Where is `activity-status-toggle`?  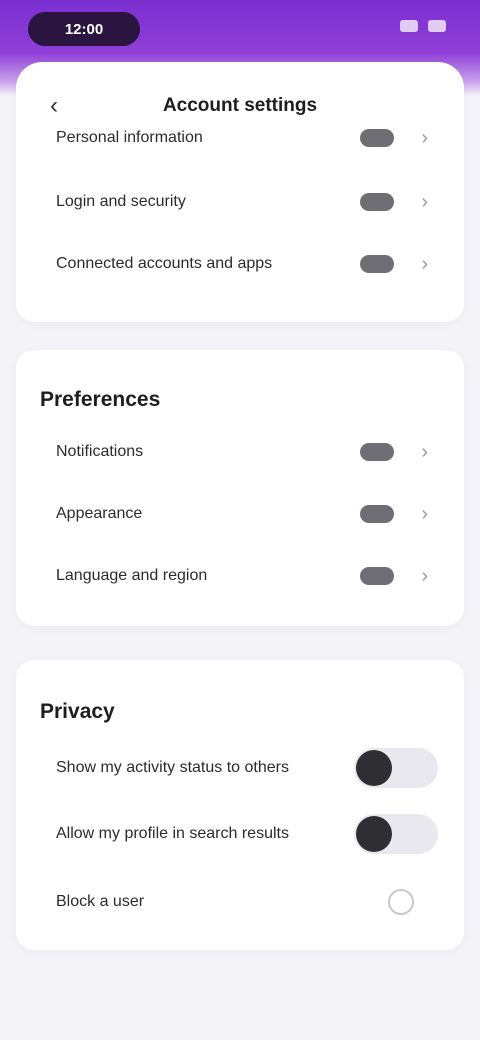 activity-status-toggle is located at coordinates (396, 768).